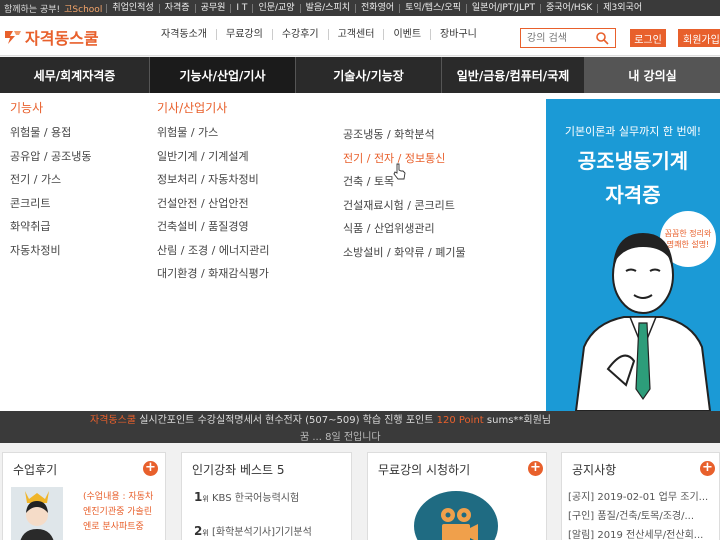 The width and height of the screenshot is (720, 540). What do you see at coordinates (404, 258) in the screenshot?
I see `dropdown-item: 소방설비 / 화약류 / 폐기물` at bounding box center [404, 258].